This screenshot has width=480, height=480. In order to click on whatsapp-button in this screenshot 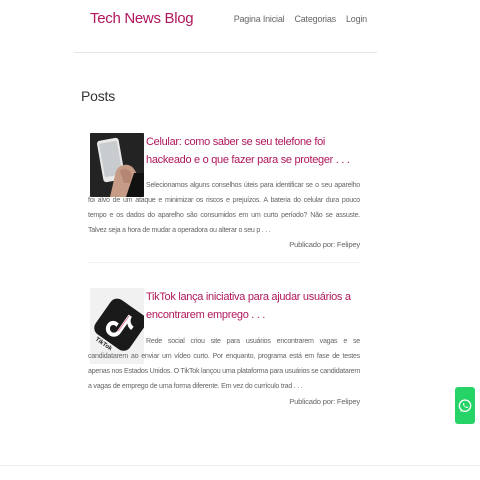, I will do `click(465, 405)`.